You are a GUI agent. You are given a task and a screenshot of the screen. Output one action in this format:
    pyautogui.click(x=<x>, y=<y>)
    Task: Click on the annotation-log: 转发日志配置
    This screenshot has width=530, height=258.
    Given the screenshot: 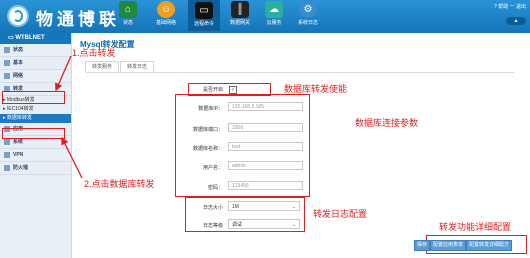 What is the action you would take?
    pyautogui.click(x=340, y=214)
    